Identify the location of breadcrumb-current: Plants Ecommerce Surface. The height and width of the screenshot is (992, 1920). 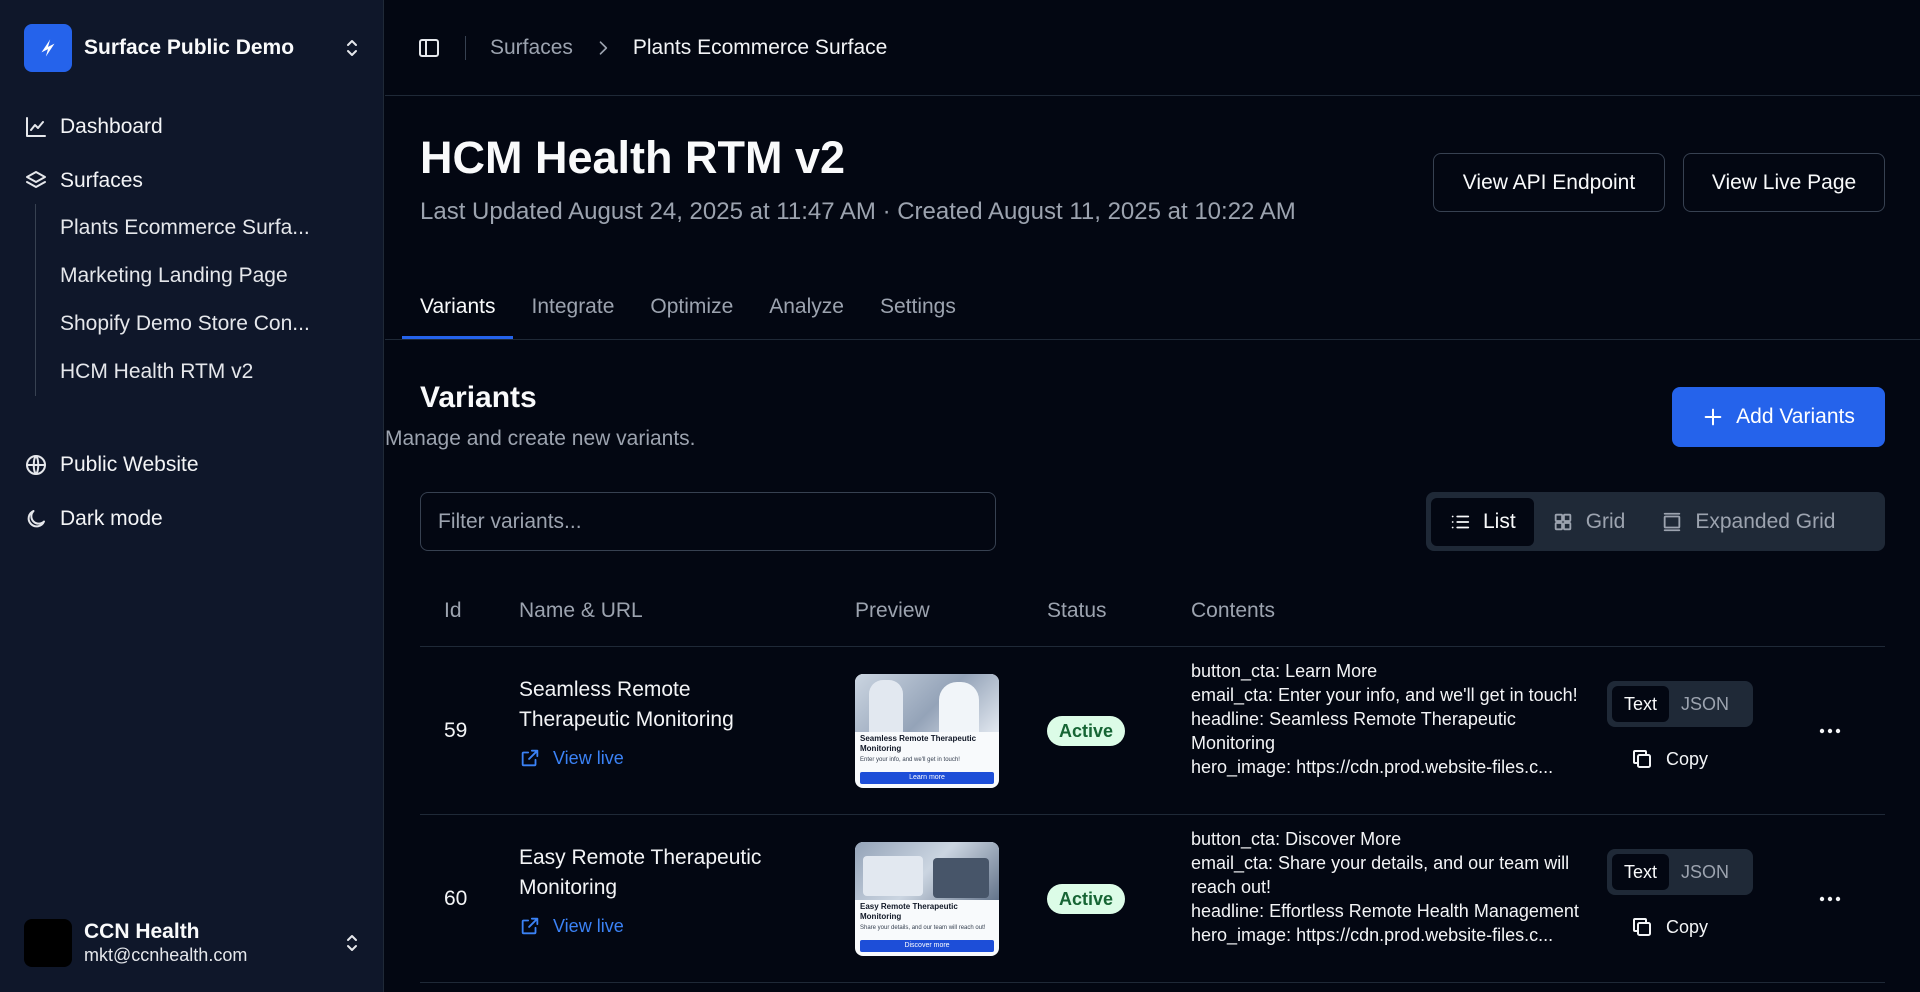
(760, 47).